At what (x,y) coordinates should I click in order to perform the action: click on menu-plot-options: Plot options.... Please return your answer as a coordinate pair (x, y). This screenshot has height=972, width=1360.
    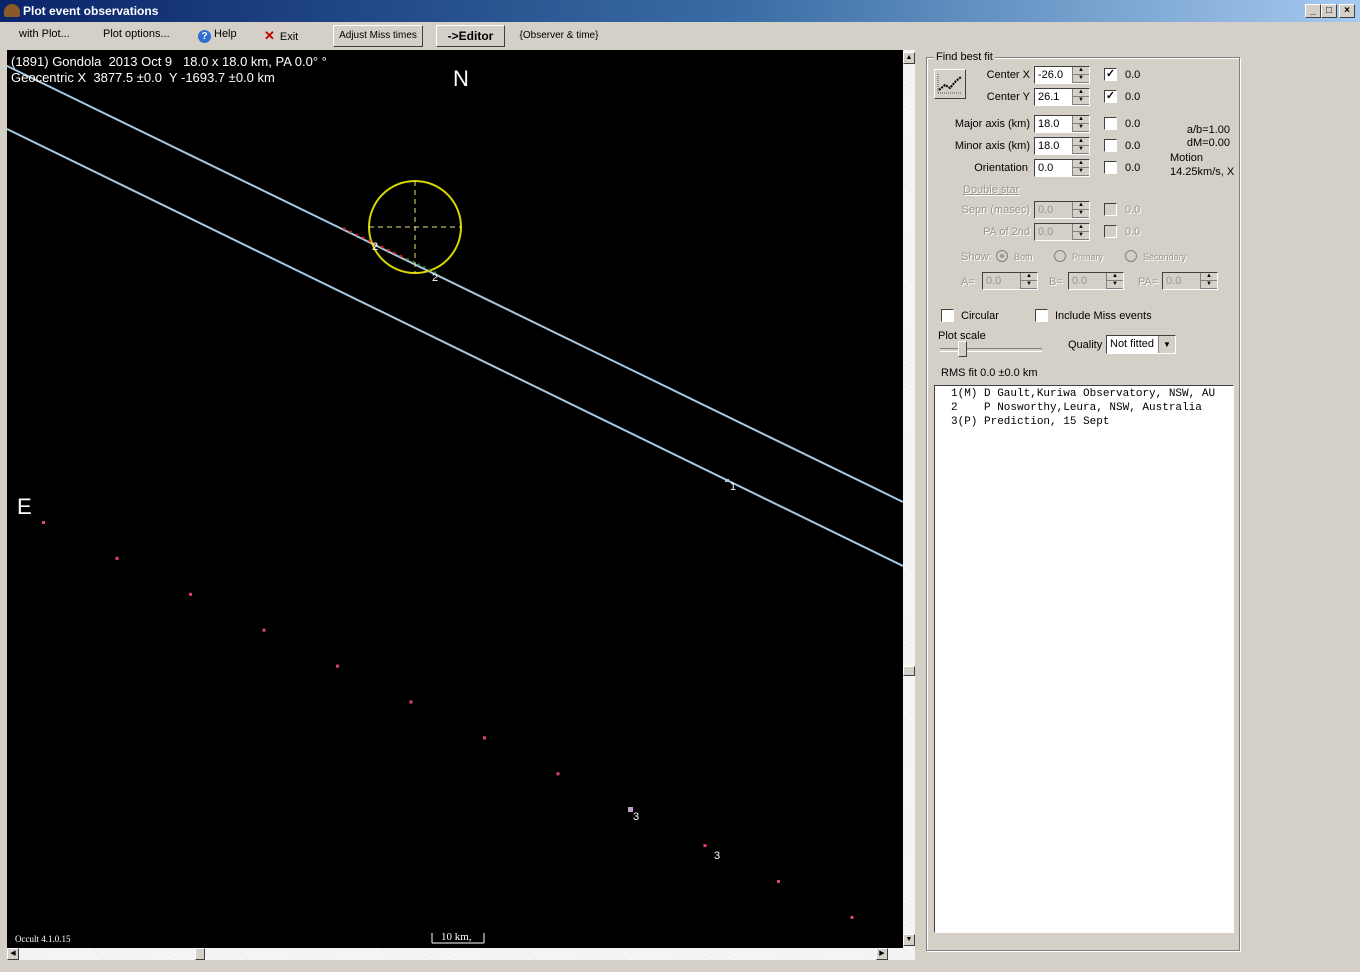
    Looking at the image, I should click on (136, 34).